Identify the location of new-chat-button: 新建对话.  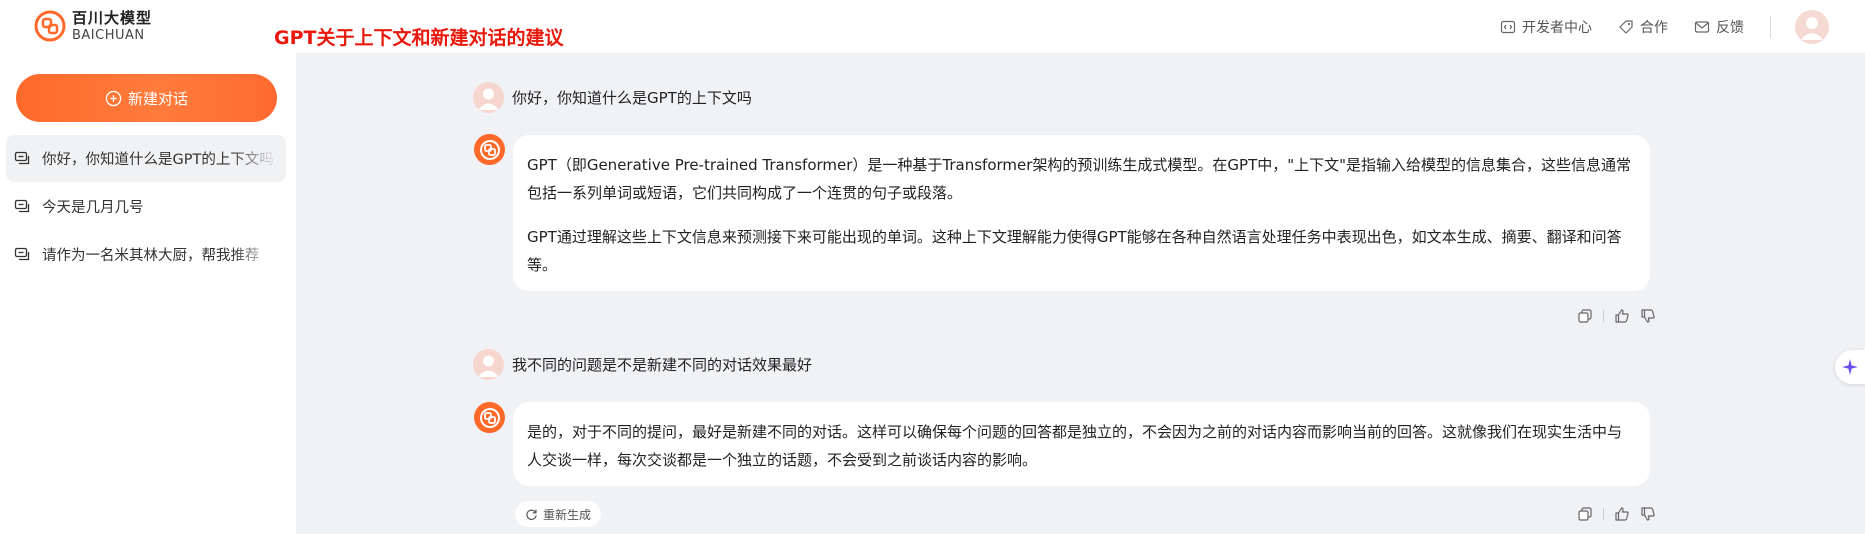
(146, 98).